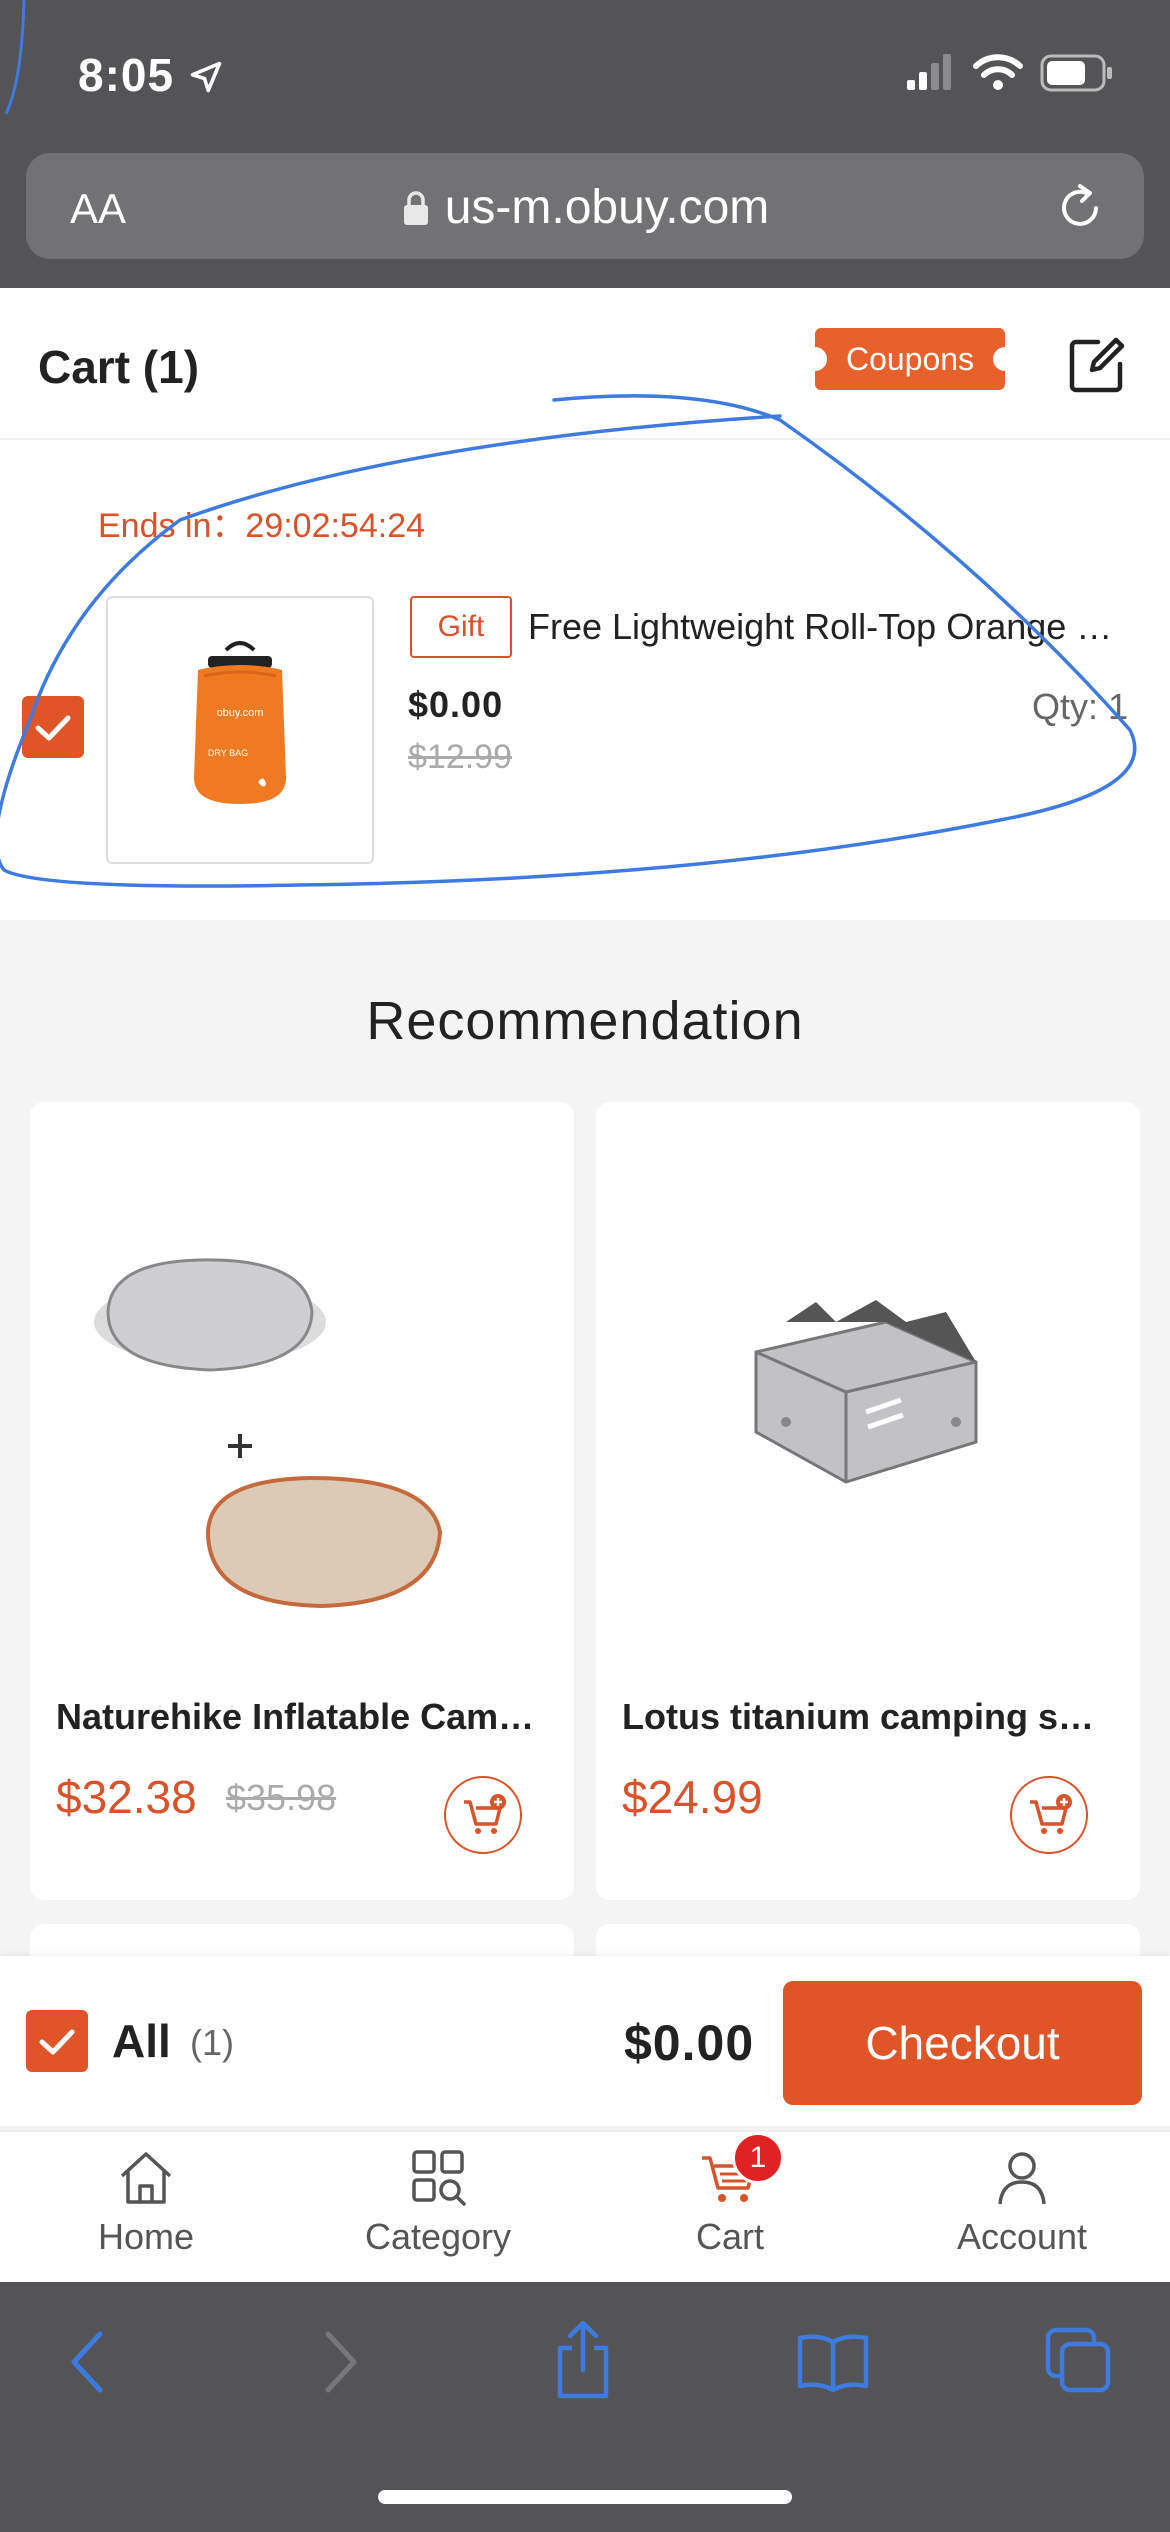 The width and height of the screenshot is (1170, 2532). I want to click on item-checkbox, so click(53, 727).